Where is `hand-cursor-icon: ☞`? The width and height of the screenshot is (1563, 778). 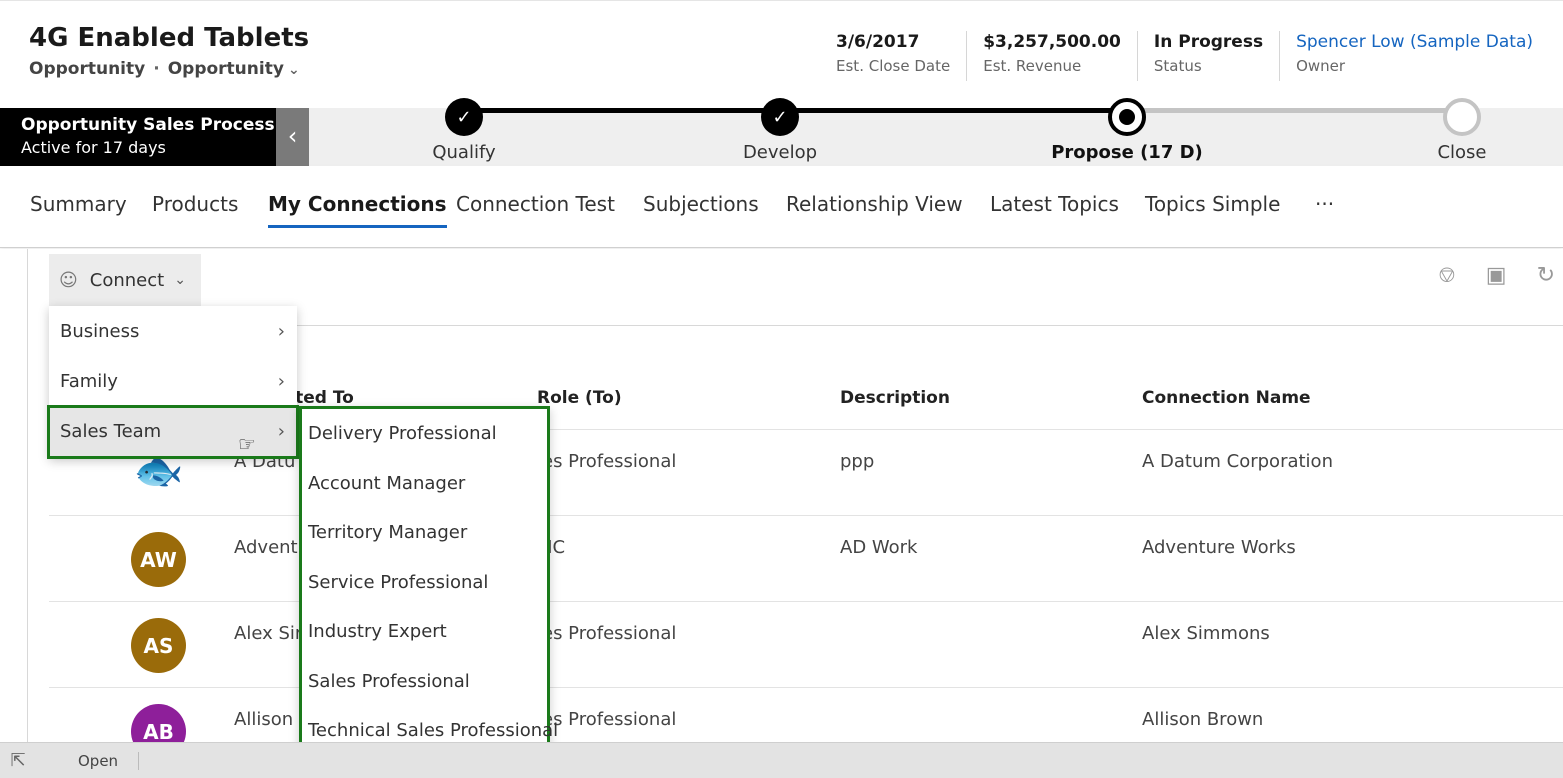 hand-cursor-icon: ☞ is located at coordinates (247, 444).